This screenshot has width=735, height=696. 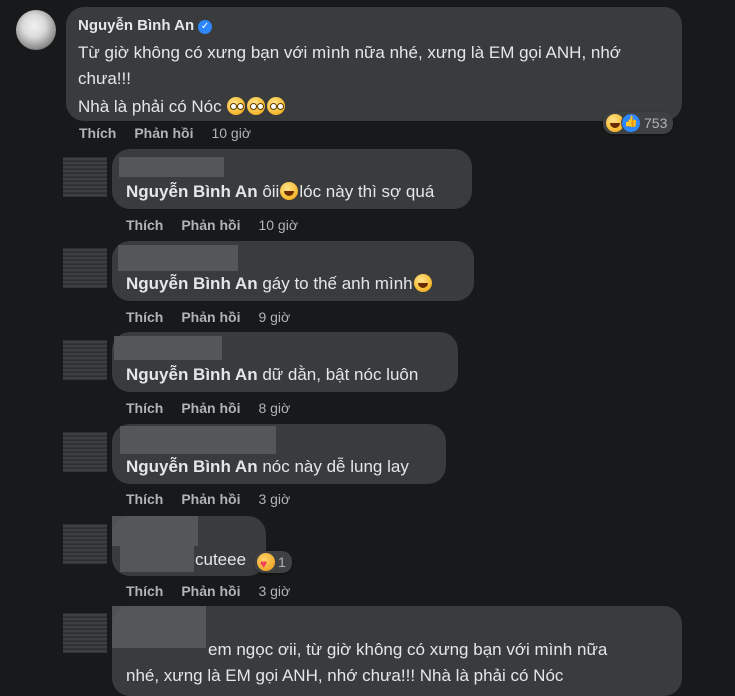 I want to click on reply-reactions: 1, so click(x=273, y=562).